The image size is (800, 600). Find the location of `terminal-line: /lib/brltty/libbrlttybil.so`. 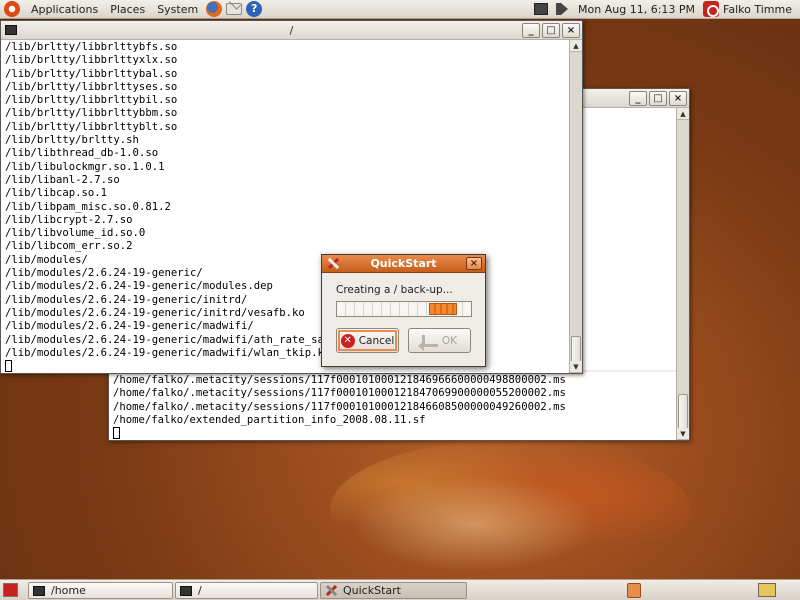

terminal-line: /lib/brltty/libbrlttybil.so is located at coordinates (91, 100).